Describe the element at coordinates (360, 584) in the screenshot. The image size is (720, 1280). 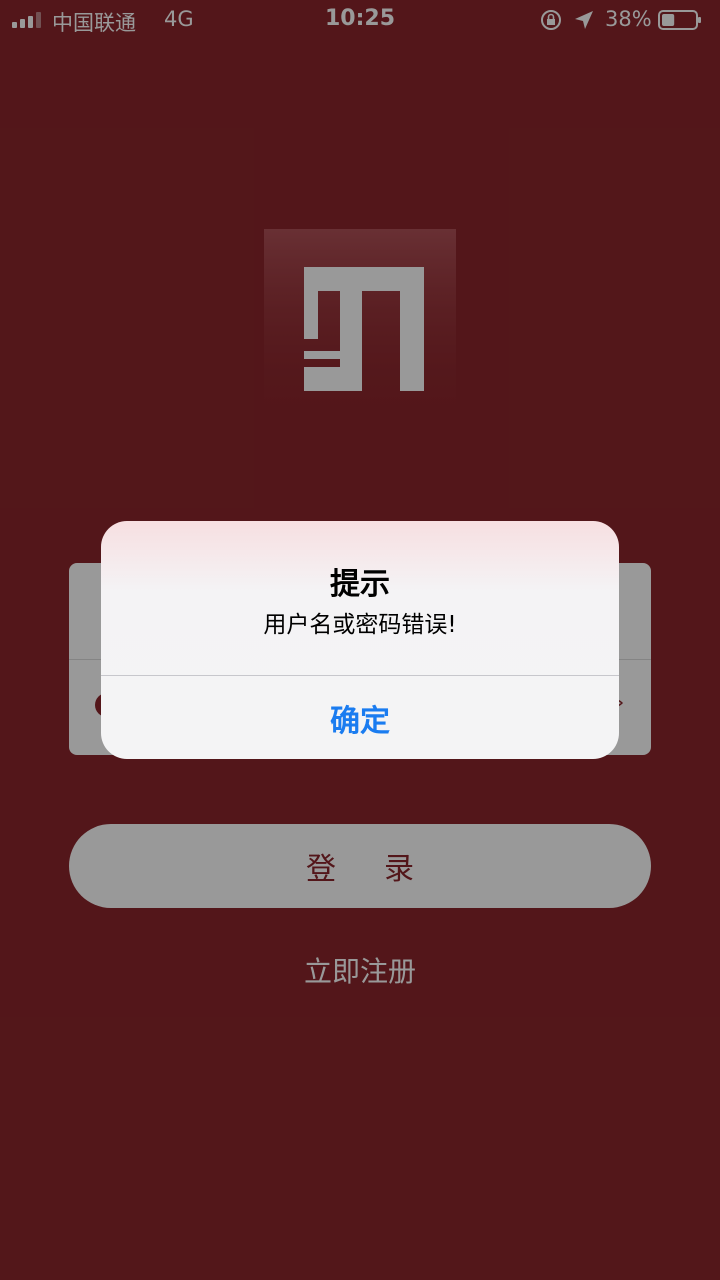
I see `alert-title: 提示` at that location.